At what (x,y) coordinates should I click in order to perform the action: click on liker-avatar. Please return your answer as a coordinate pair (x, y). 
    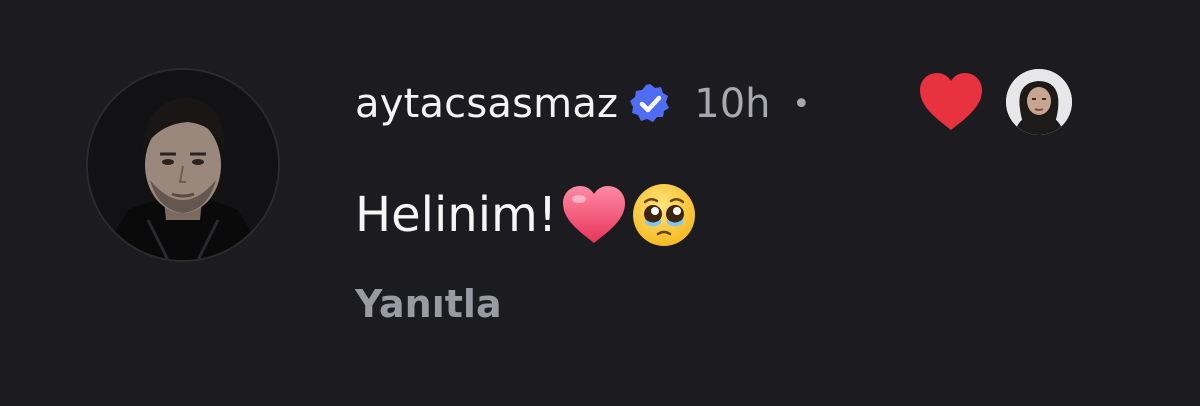
    Looking at the image, I should click on (1039, 102).